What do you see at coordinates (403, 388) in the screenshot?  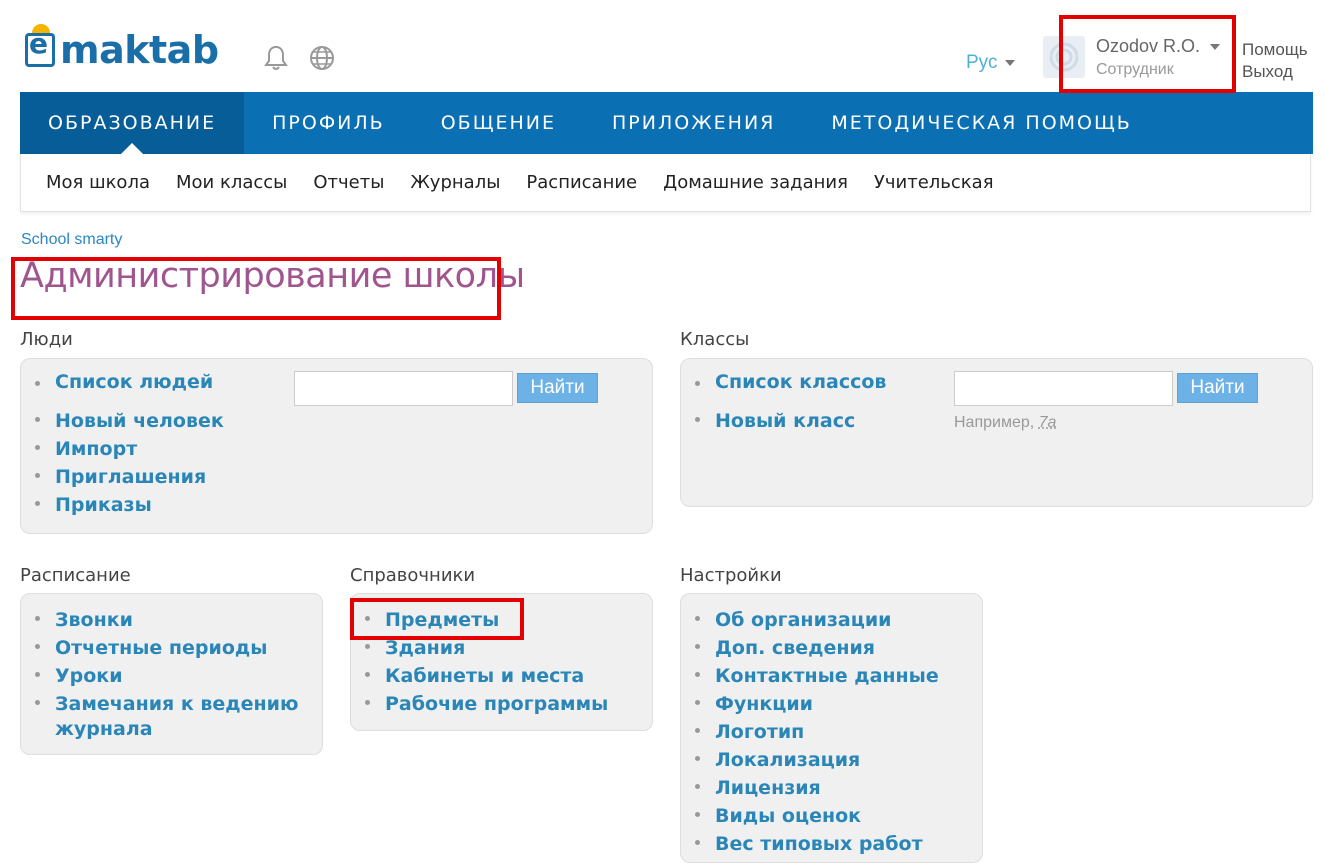 I see `people-search-input` at bounding box center [403, 388].